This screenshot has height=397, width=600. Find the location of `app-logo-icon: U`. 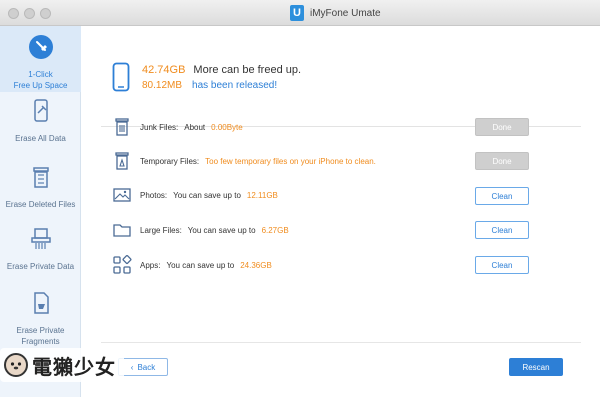

app-logo-icon: U is located at coordinates (297, 13).